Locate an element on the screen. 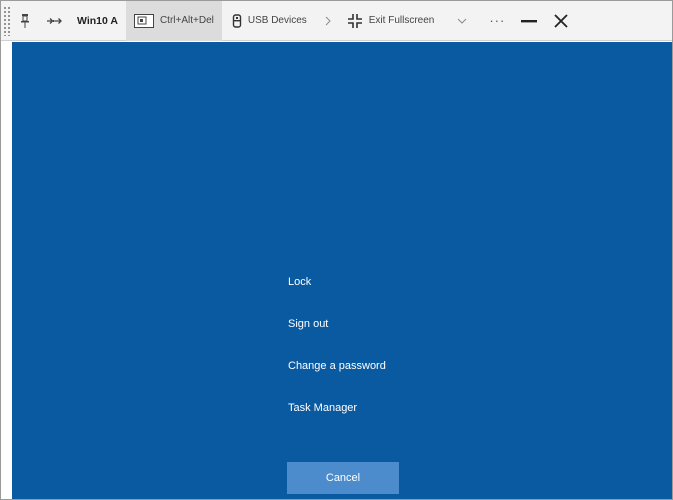 The width and height of the screenshot is (673, 500). pin-button is located at coordinates (25, 21).